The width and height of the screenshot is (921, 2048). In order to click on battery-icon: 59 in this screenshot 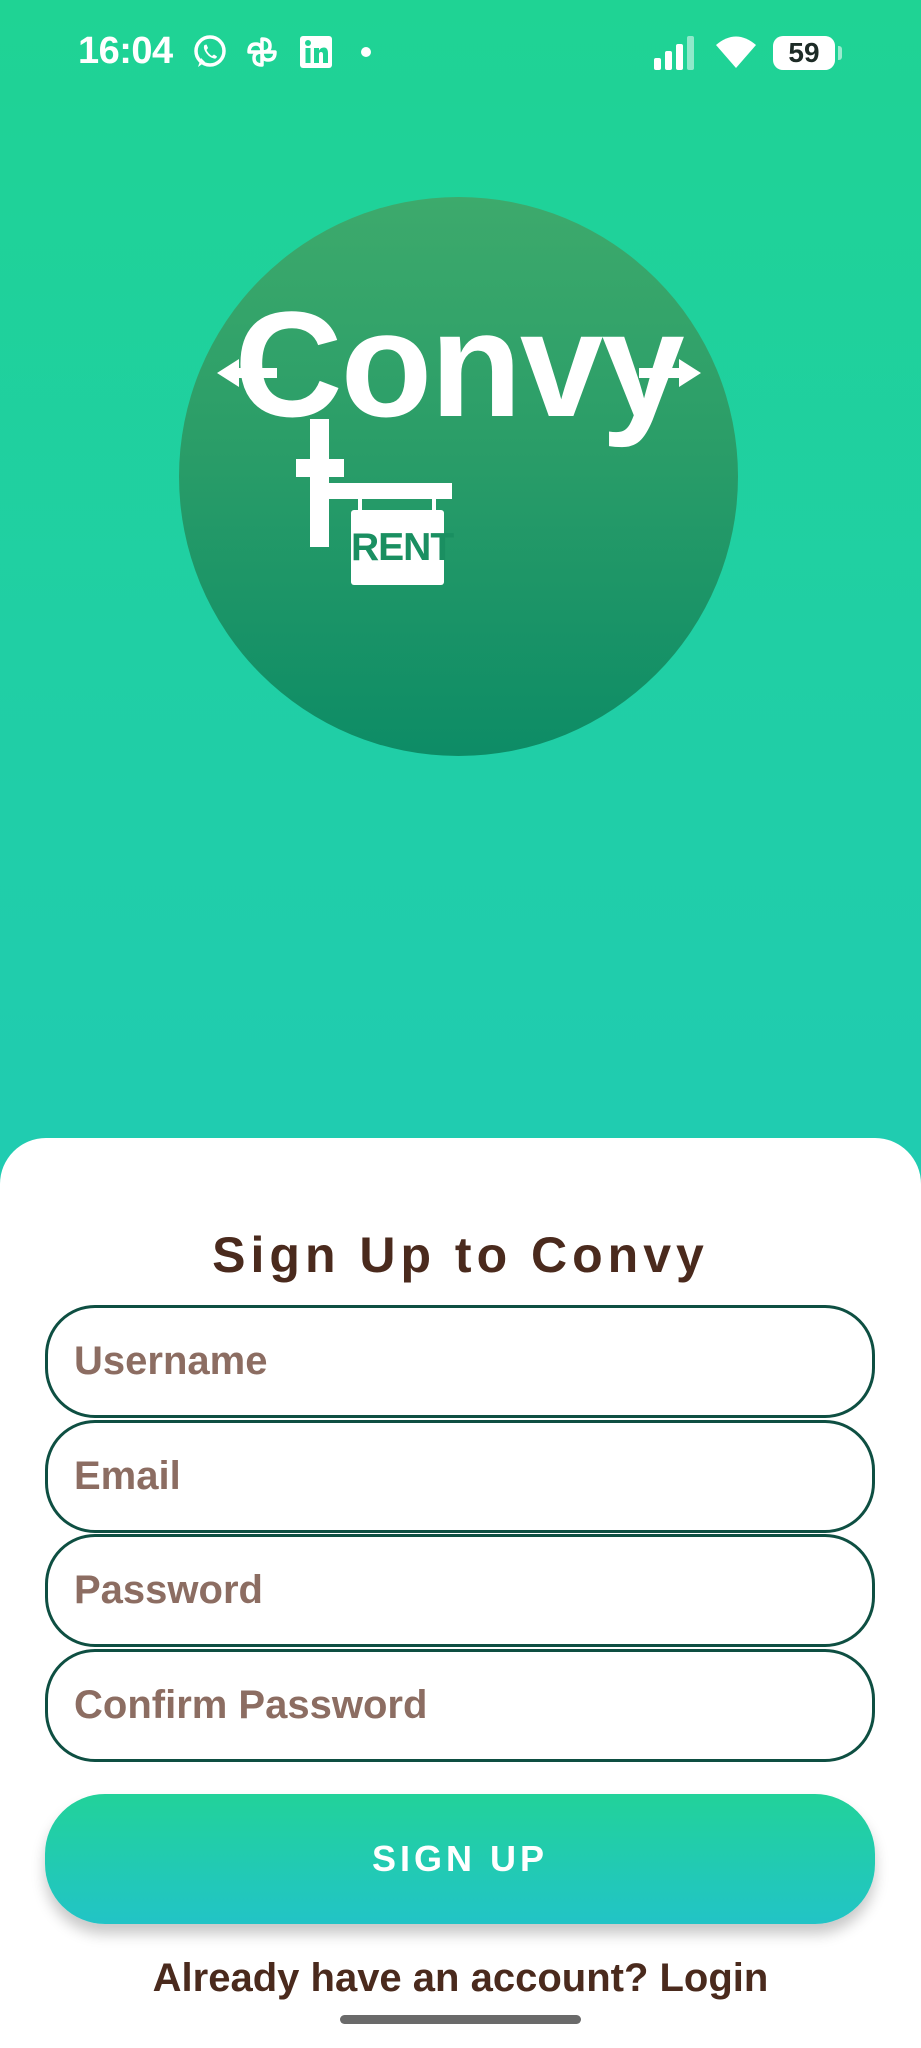, I will do `click(804, 53)`.